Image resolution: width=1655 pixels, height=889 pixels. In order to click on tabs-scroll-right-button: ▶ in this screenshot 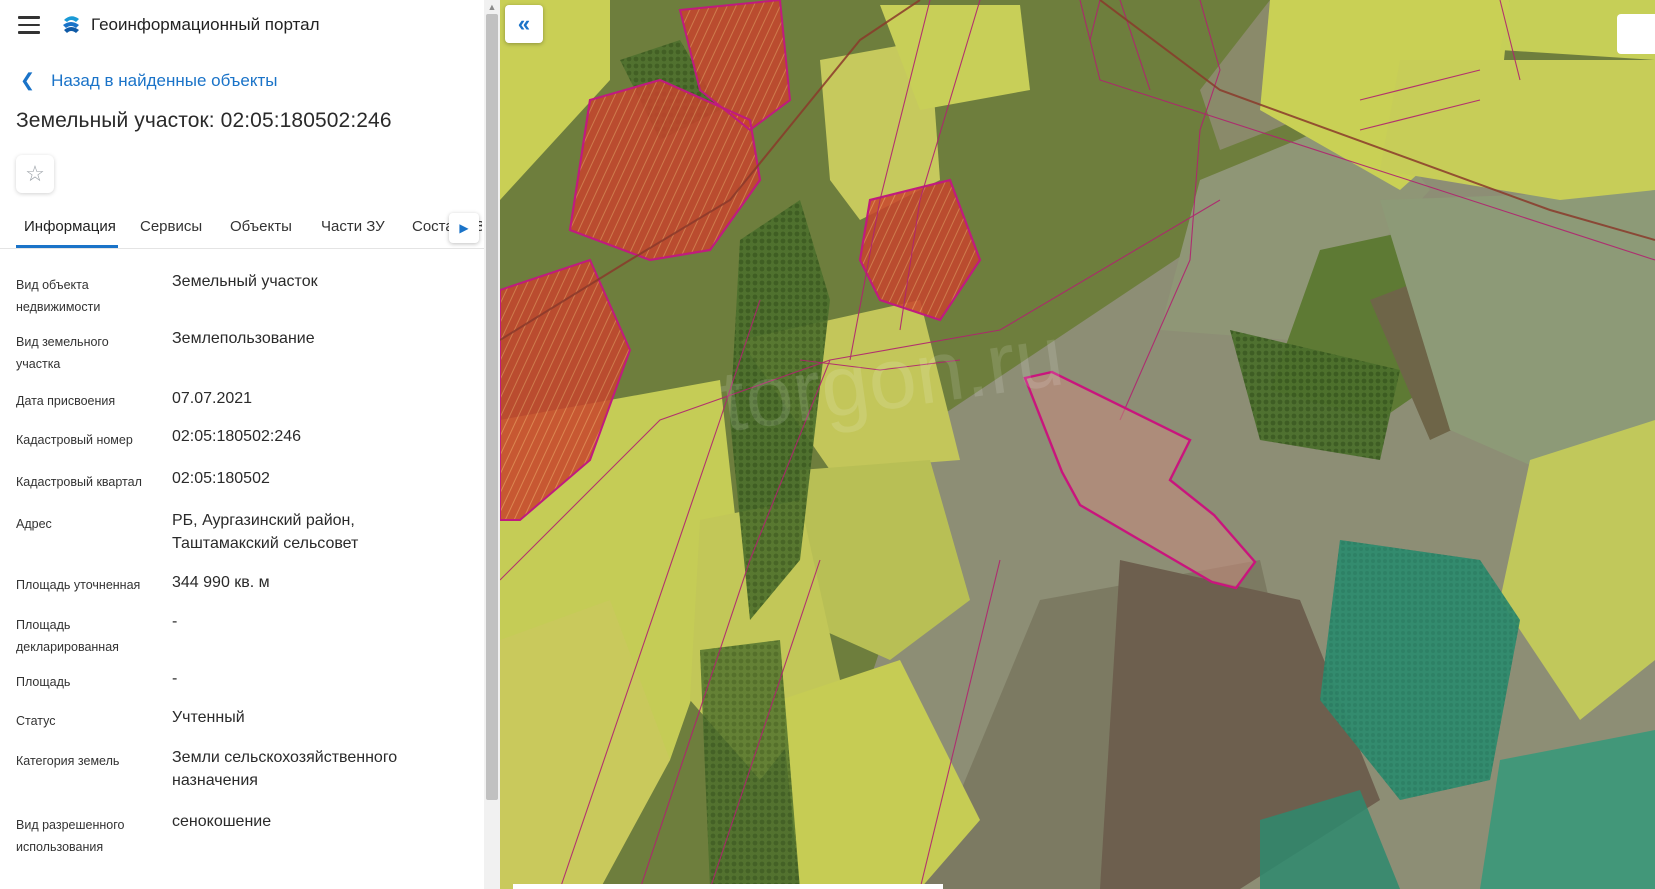, I will do `click(464, 228)`.